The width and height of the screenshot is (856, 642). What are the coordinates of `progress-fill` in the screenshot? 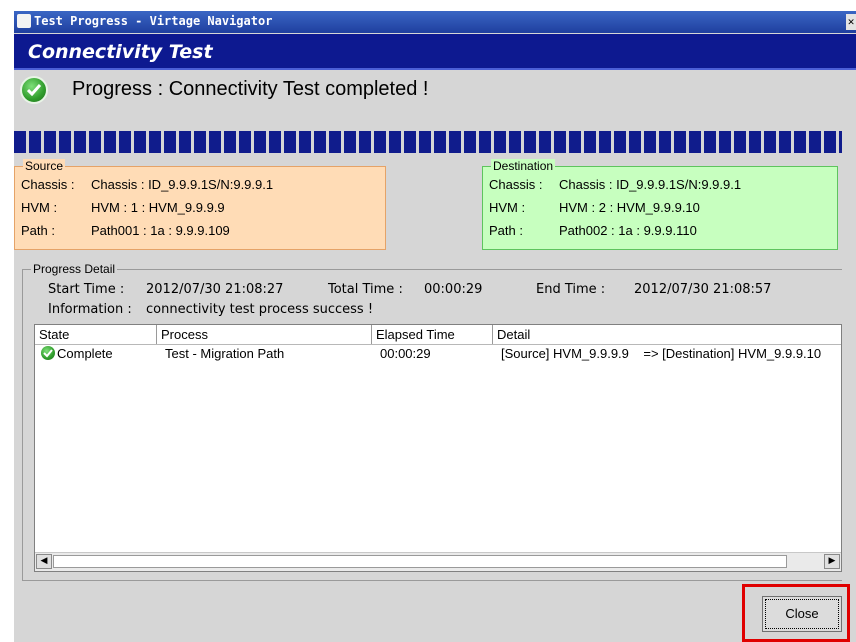 It's located at (428, 142).